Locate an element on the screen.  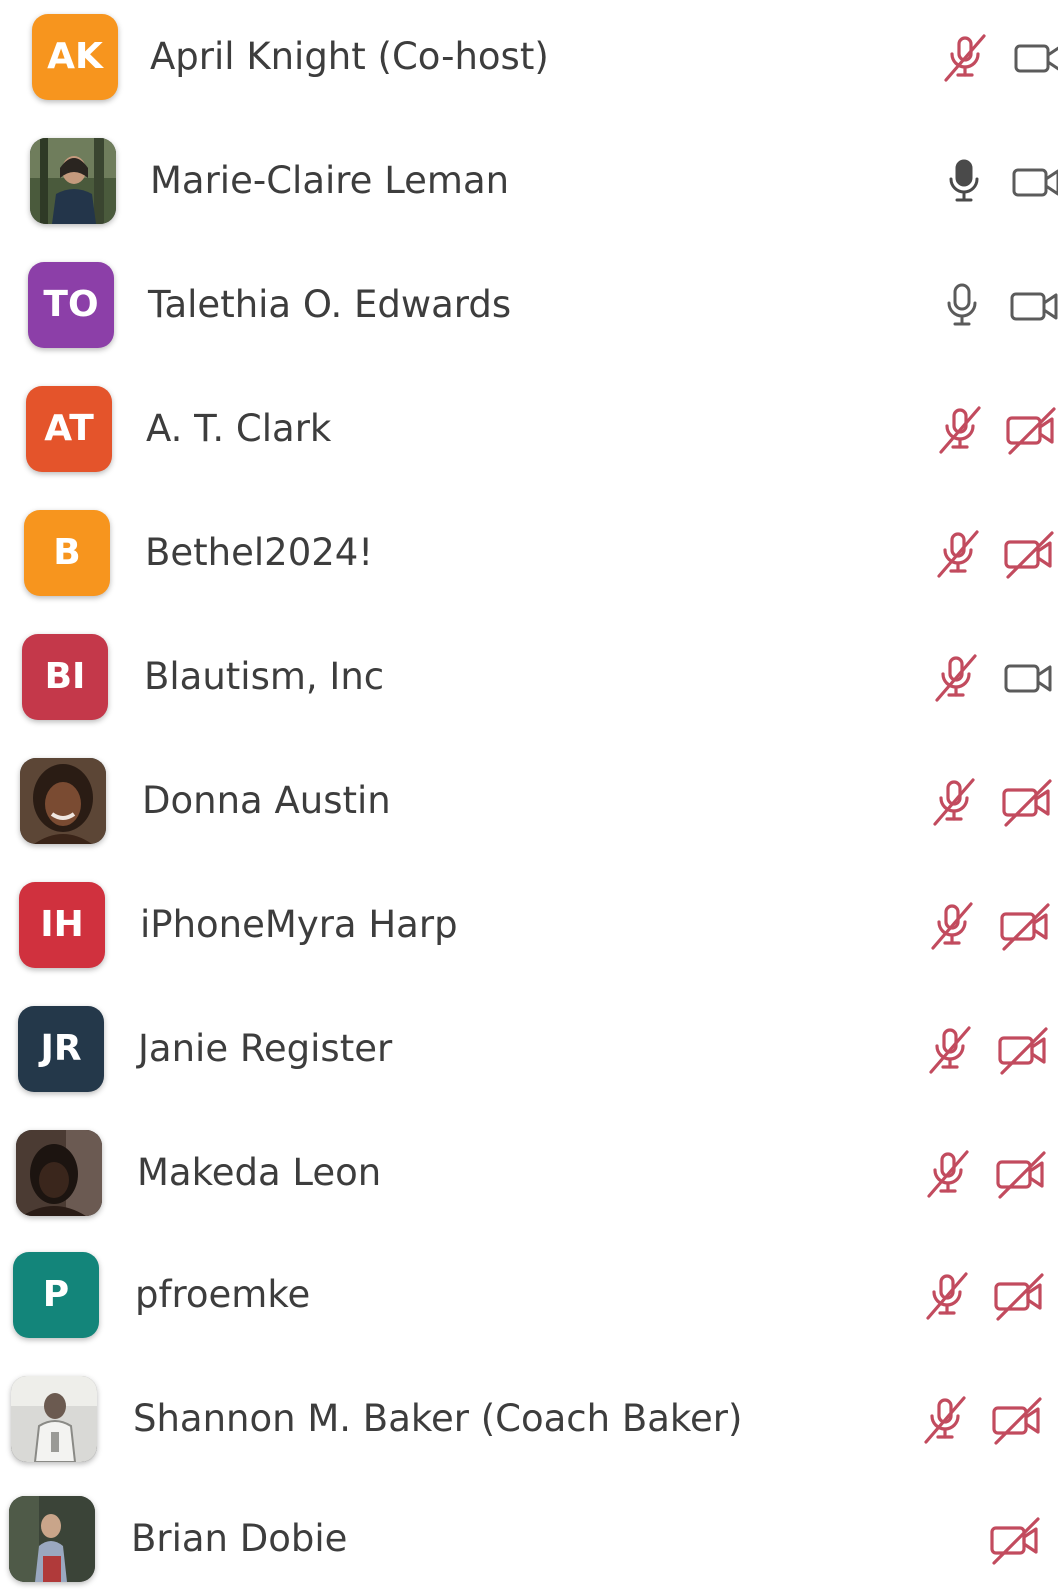
avatar: AT is located at coordinates (69, 429).